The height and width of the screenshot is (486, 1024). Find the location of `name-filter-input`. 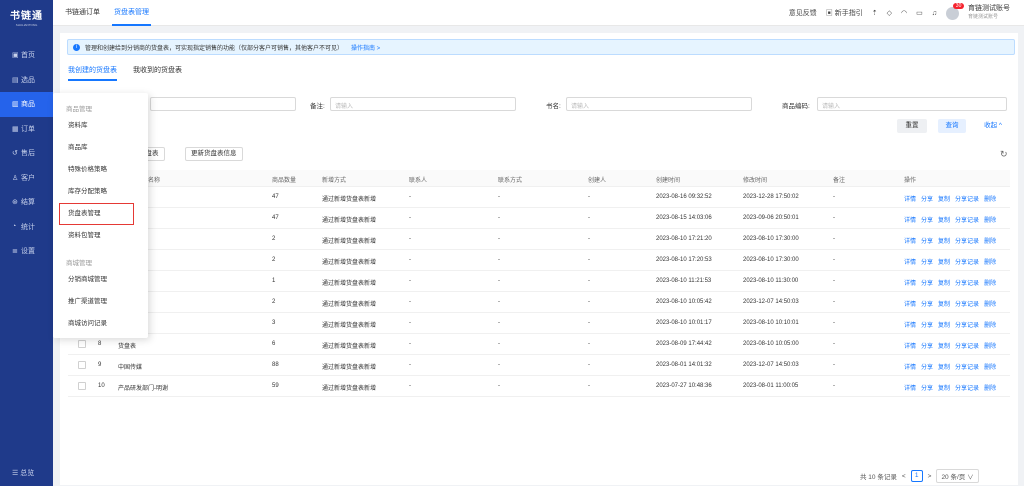

name-filter-input is located at coordinates (223, 104).